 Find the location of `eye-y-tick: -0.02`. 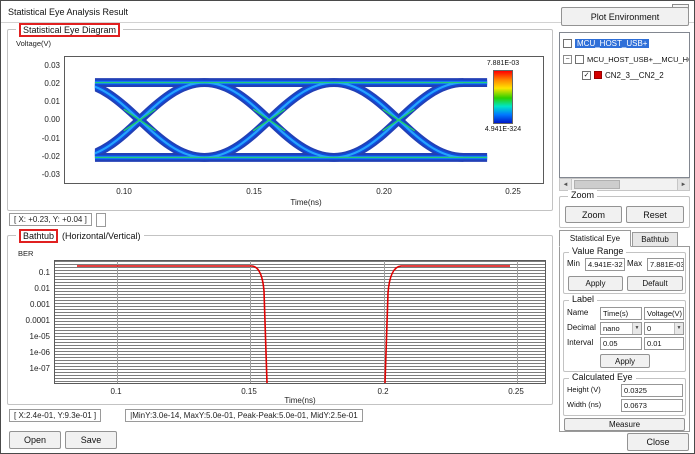

eye-y-tick: -0.02 is located at coordinates (50, 156).